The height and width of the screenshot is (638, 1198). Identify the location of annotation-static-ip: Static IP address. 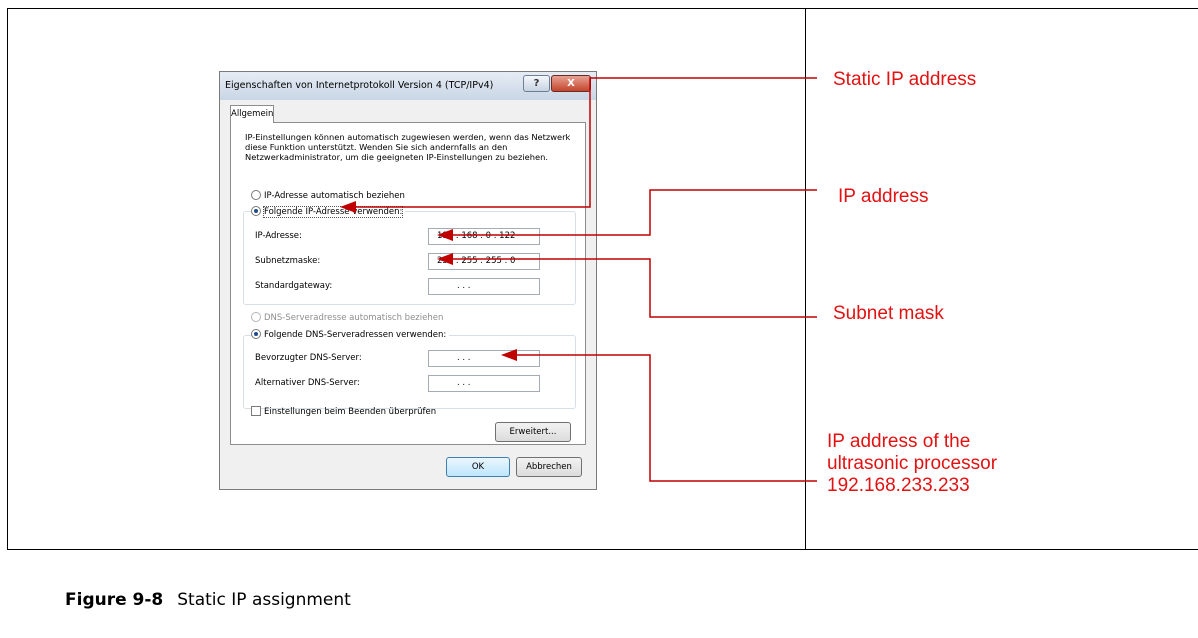
(905, 79).